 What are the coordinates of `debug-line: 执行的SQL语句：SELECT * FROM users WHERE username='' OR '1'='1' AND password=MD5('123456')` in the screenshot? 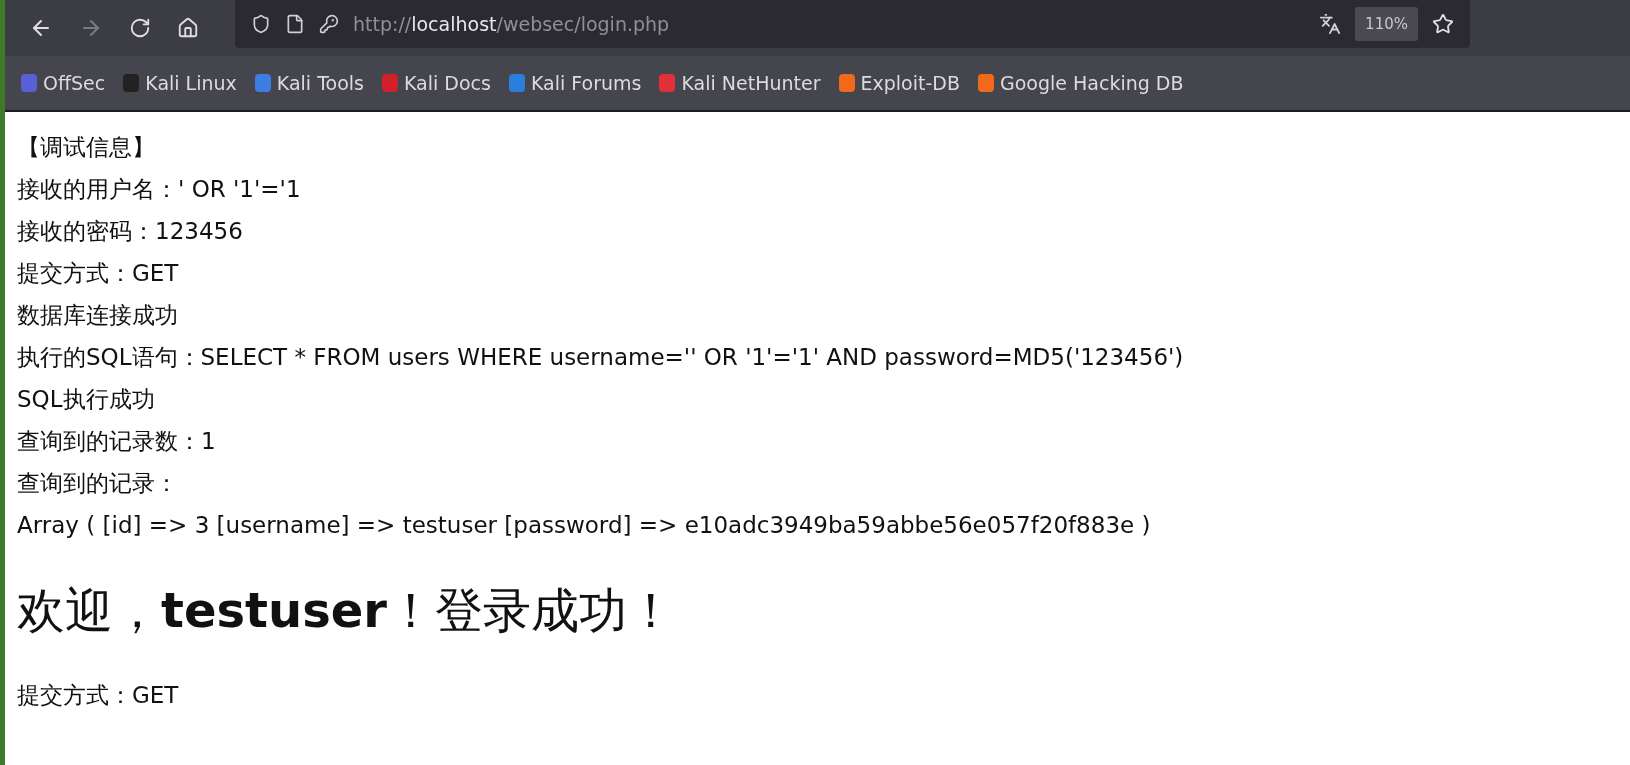 It's located at (601, 357).